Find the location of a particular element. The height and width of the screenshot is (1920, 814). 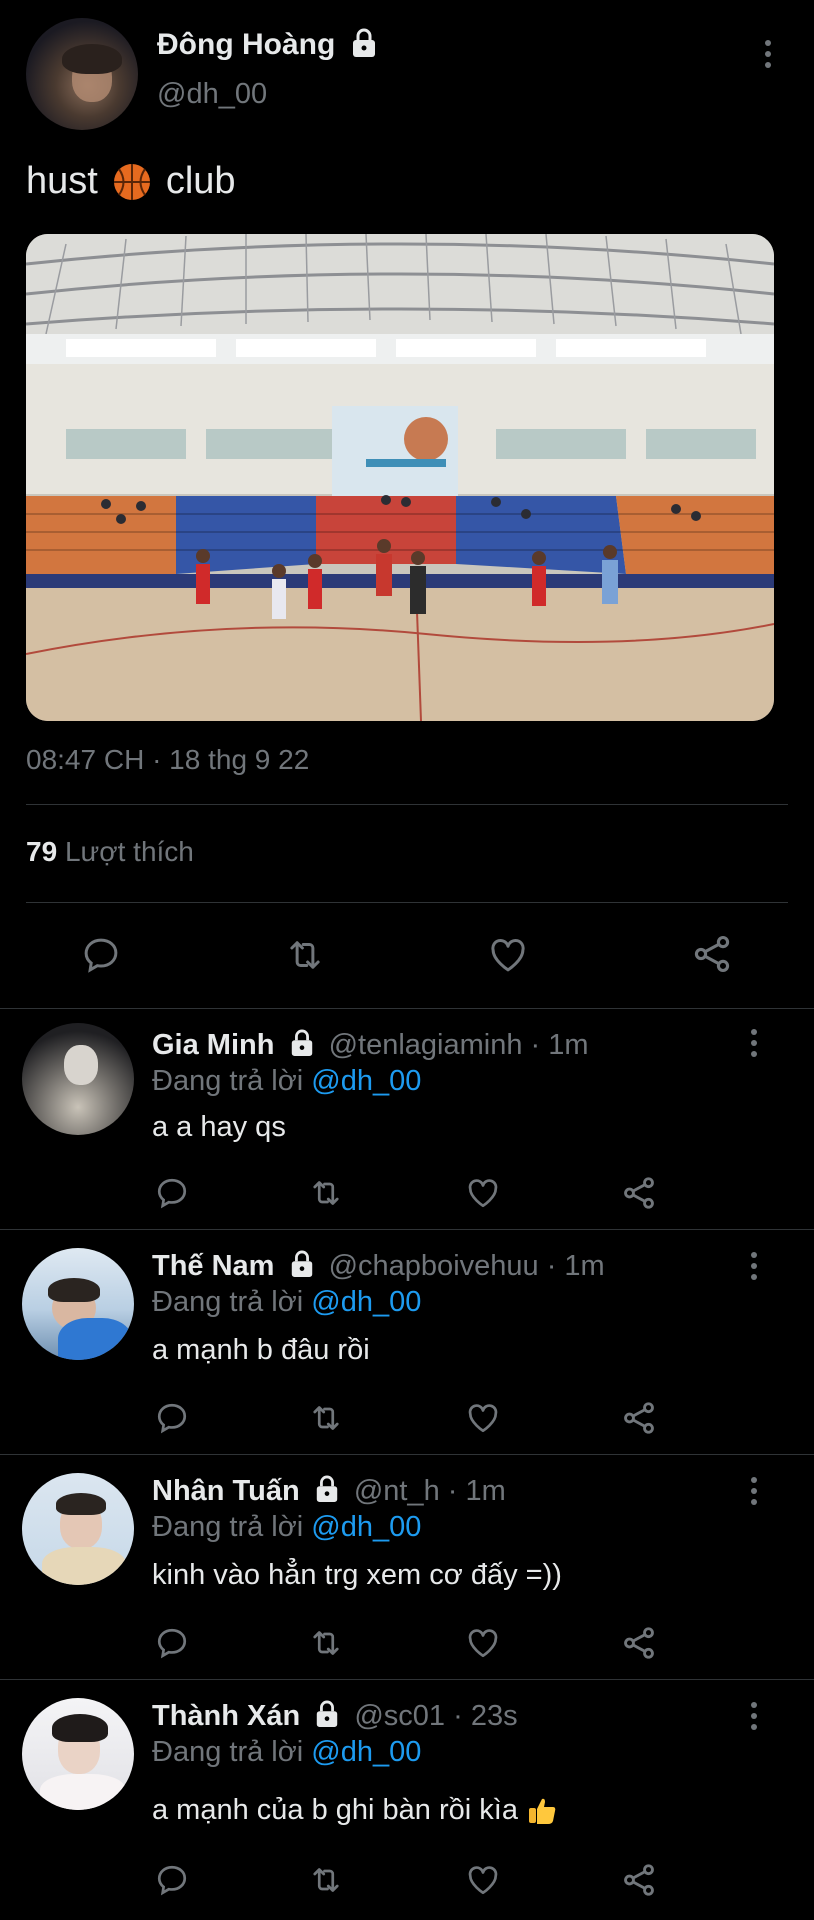

reply-time: · 23s is located at coordinates (485, 1716).